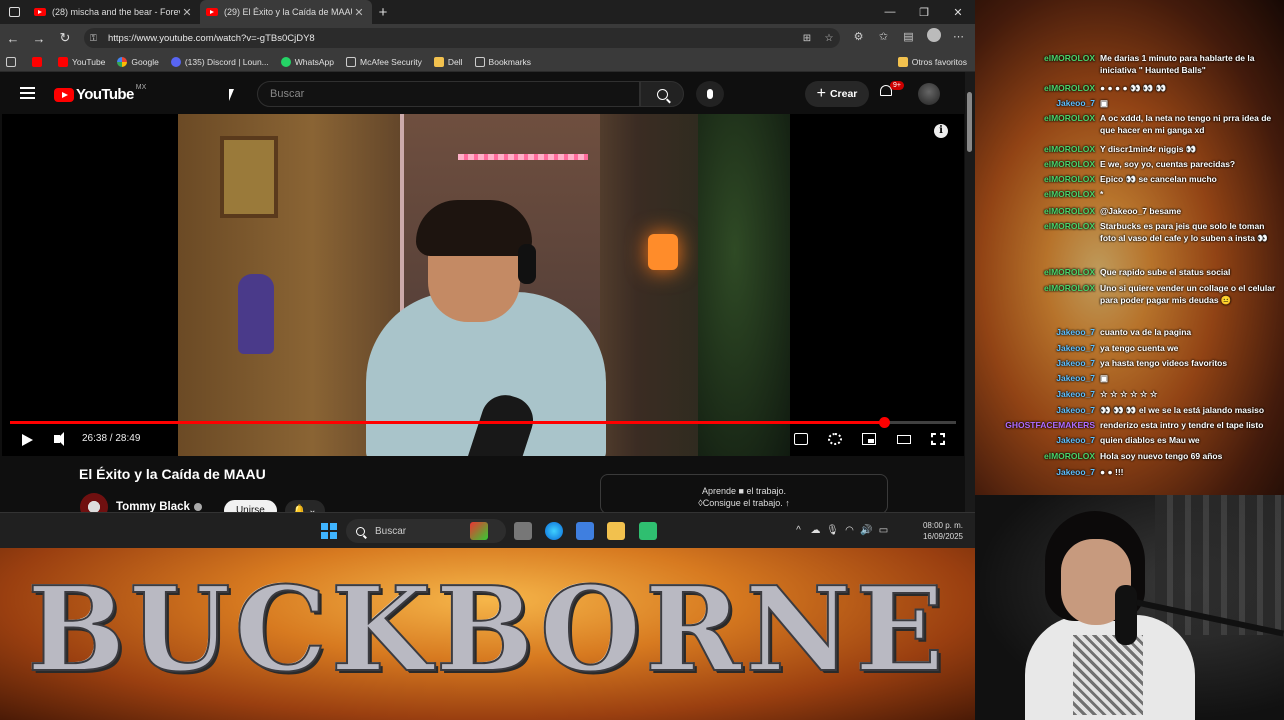 This screenshot has height=720, width=1284. I want to click on channel-avatar, so click(94, 502).